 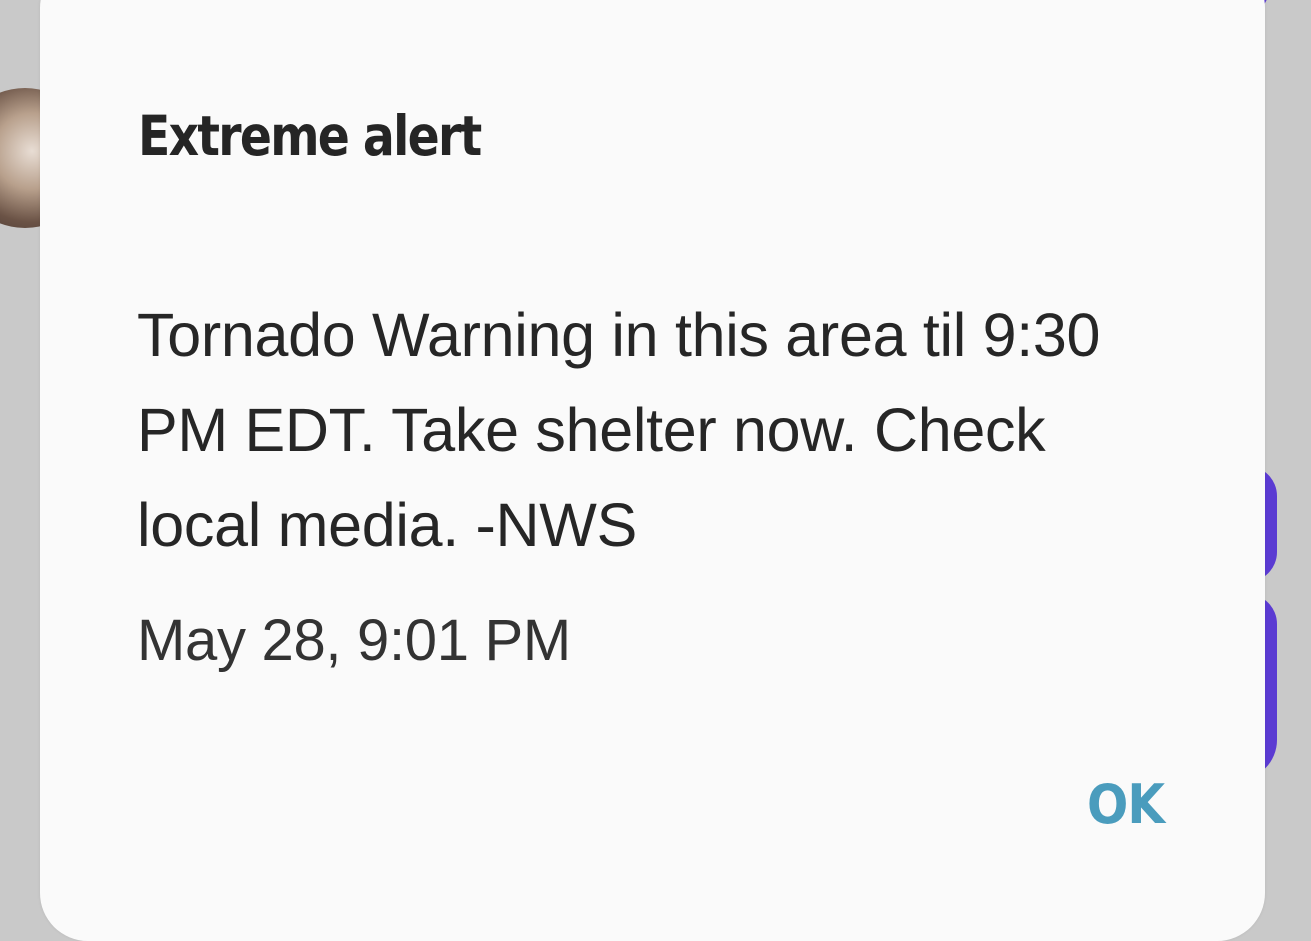 I want to click on alert-timestamp: May 28, 9:01 PM, so click(x=354, y=640).